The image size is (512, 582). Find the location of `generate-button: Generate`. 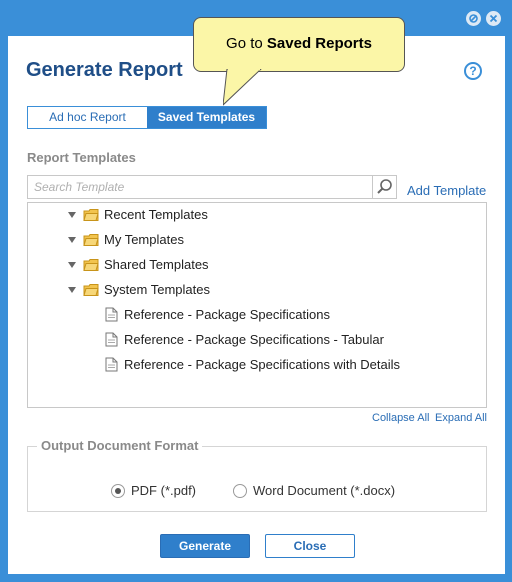

generate-button: Generate is located at coordinates (205, 546).